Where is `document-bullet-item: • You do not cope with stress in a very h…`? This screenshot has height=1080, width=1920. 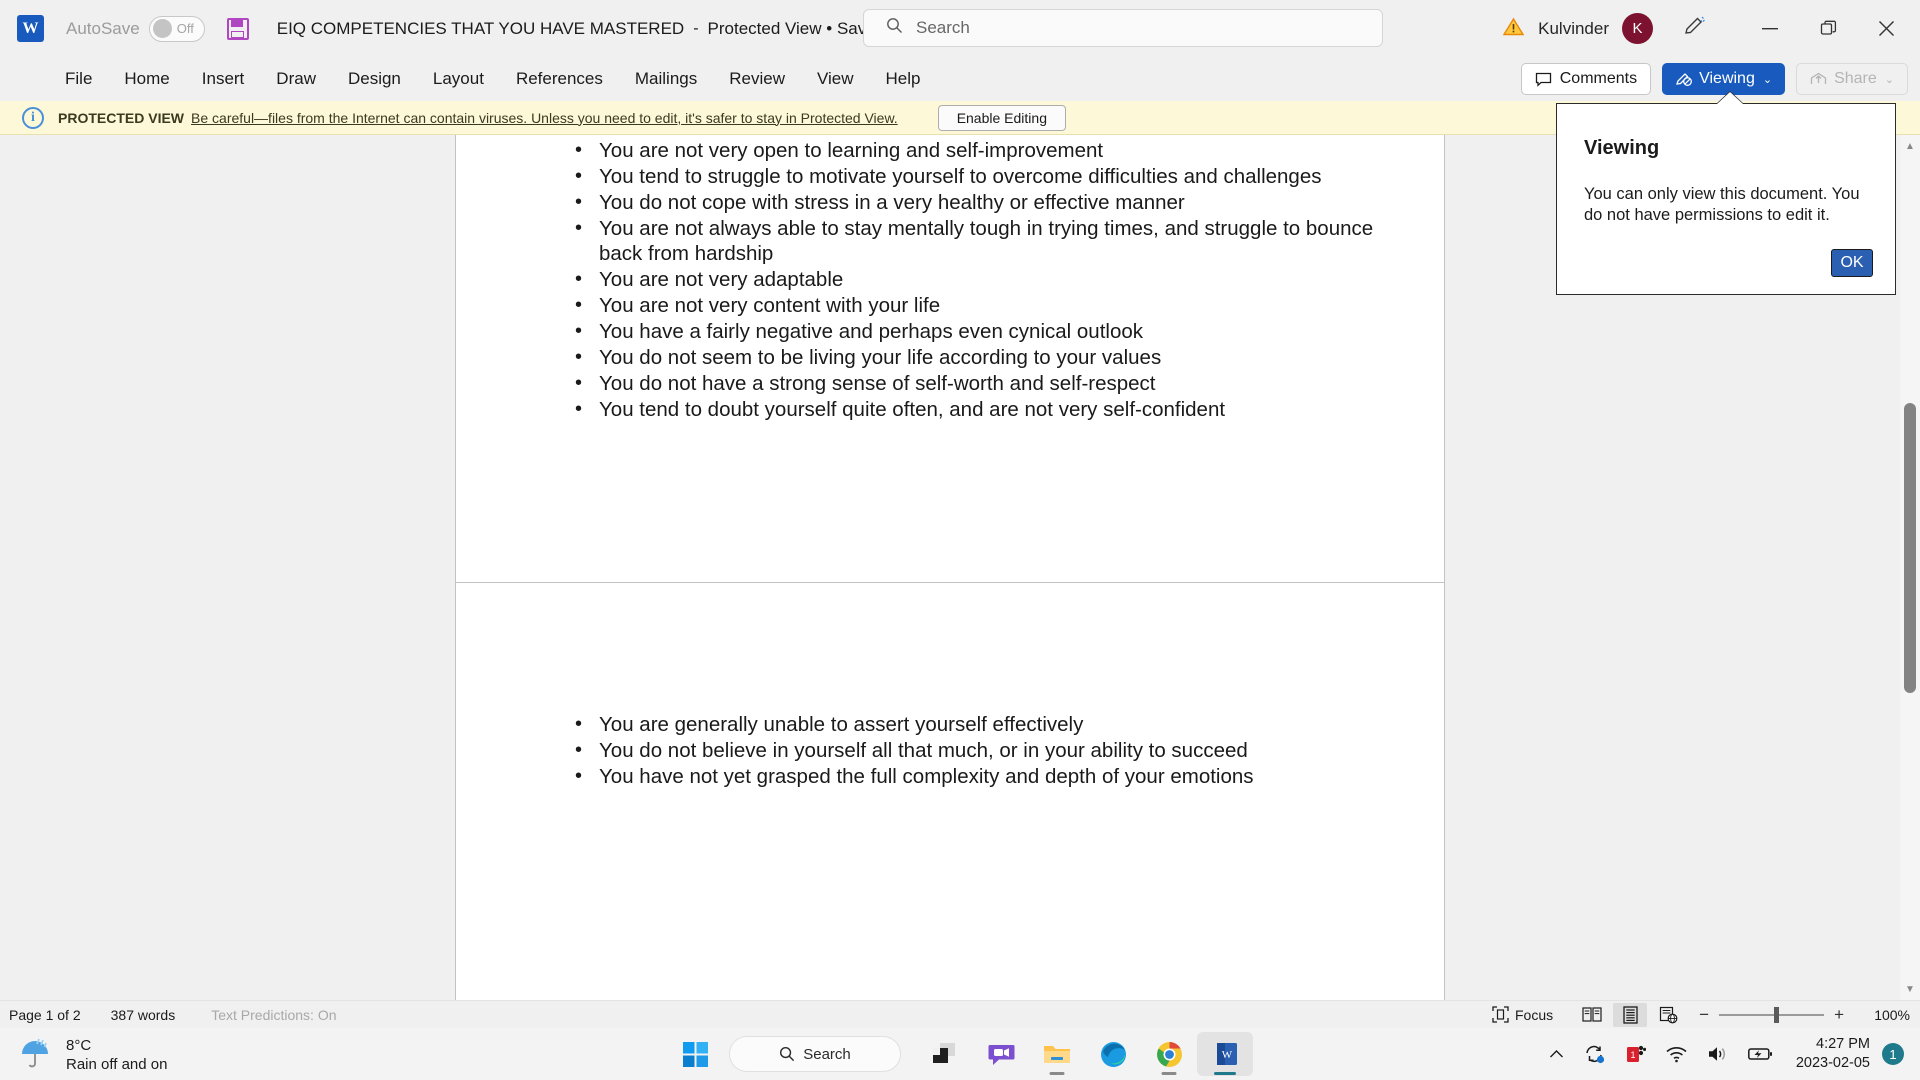
document-bullet-item: • You do not cope with stress in a very h… is located at coordinates (975, 202).